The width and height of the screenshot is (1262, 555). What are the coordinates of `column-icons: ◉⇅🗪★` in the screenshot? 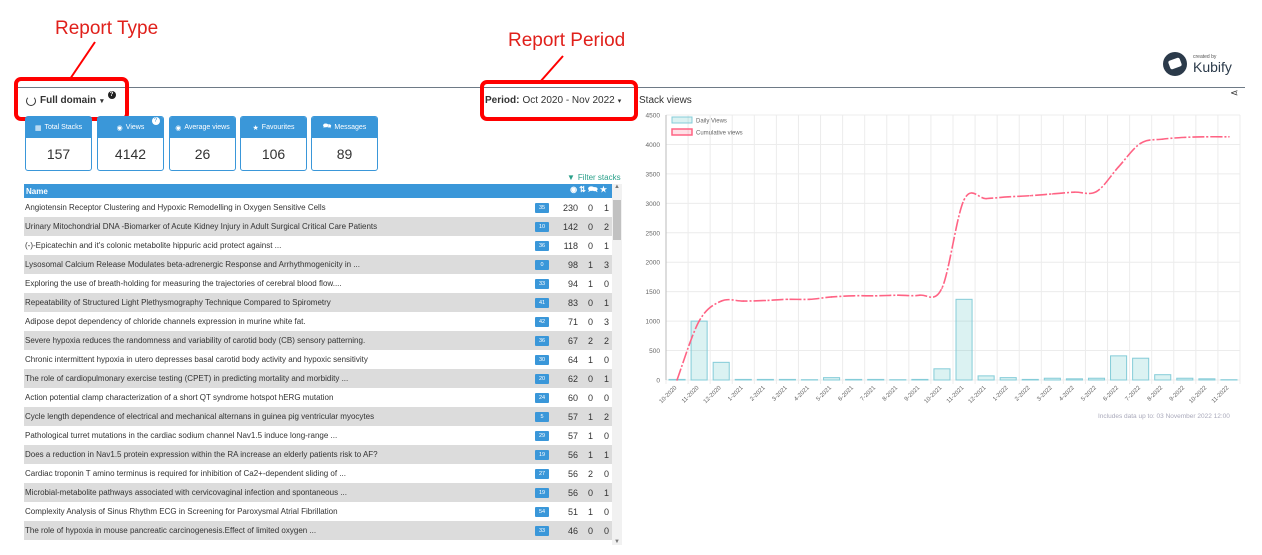 It's located at (589, 191).